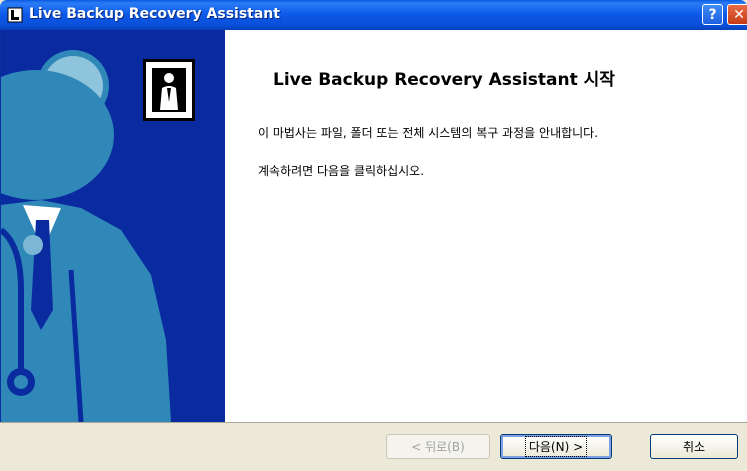 This screenshot has width=747, height=471. What do you see at coordinates (737, 14) in the screenshot?
I see `close-button: ✕` at bounding box center [737, 14].